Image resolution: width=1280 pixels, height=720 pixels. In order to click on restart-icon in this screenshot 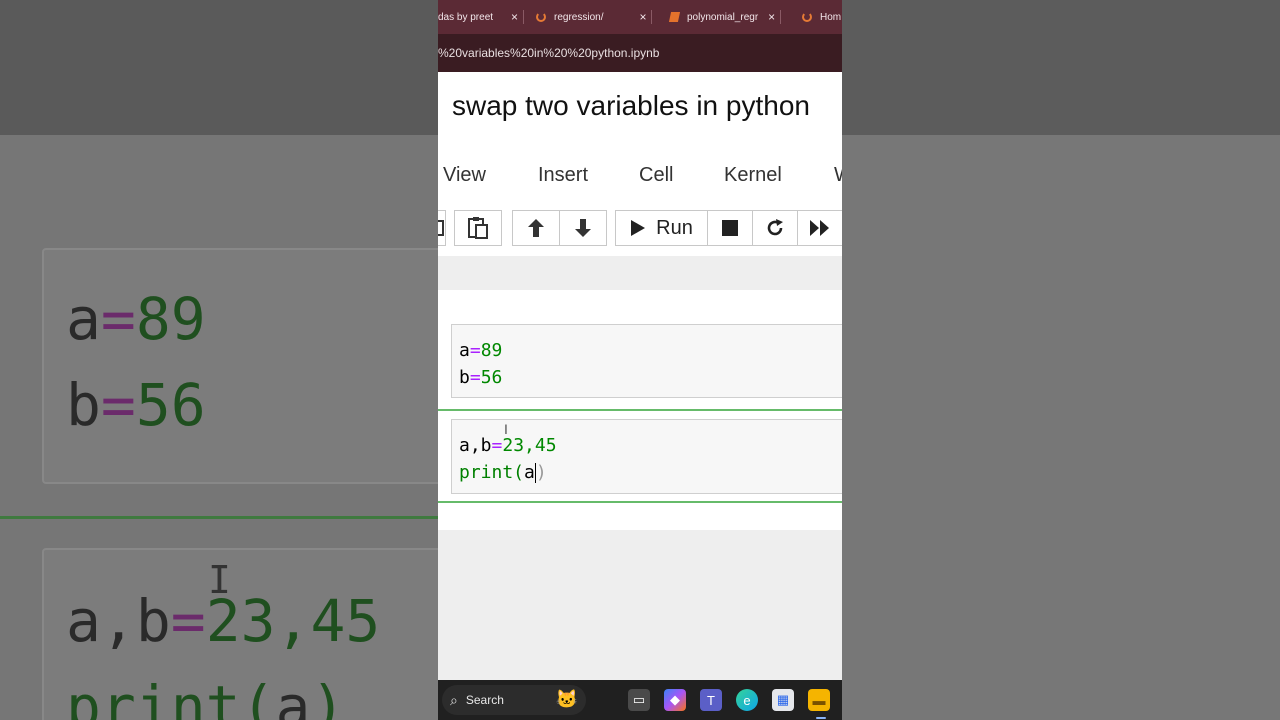, I will do `click(775, 227)`.